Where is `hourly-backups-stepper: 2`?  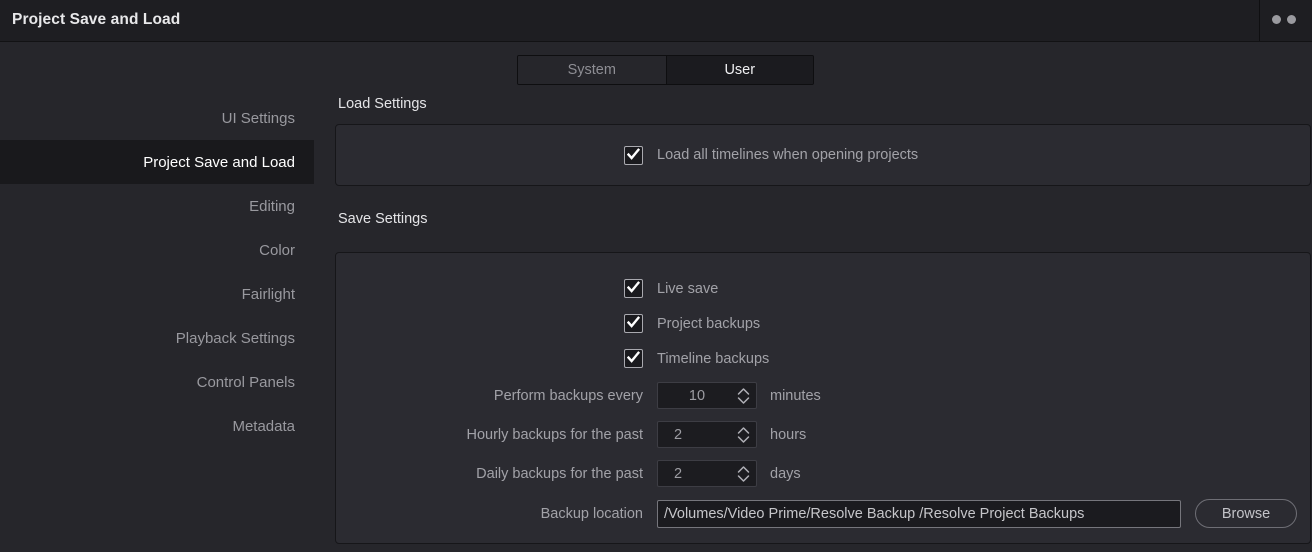
hourly-backups-stepper: 2 is located at coordinates (707, 434).